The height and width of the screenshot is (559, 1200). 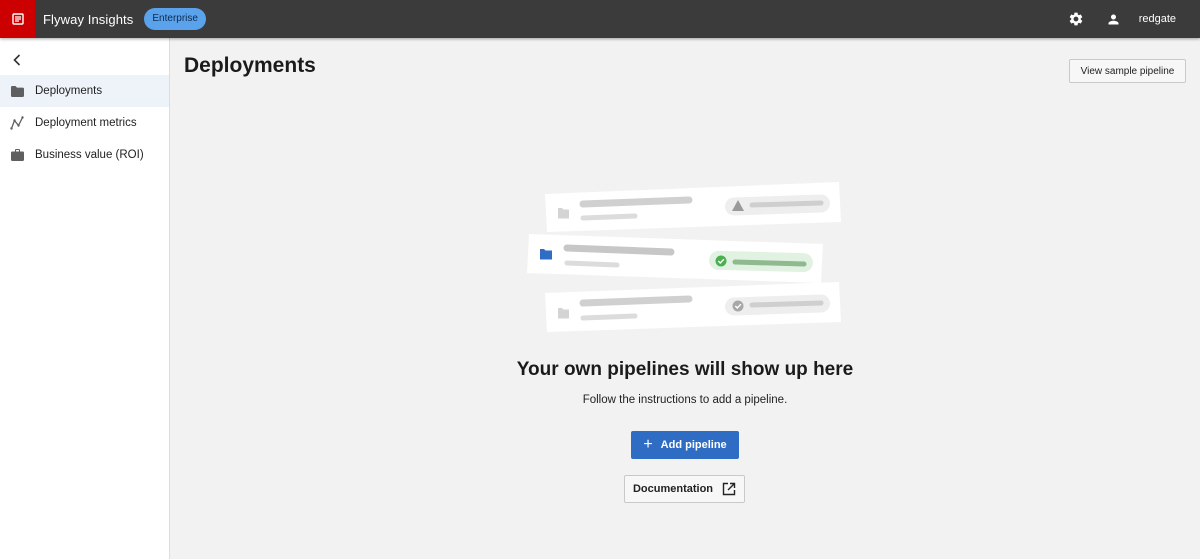 I want to click on edition-badge: Enterprise, so click(x=175, y=19).